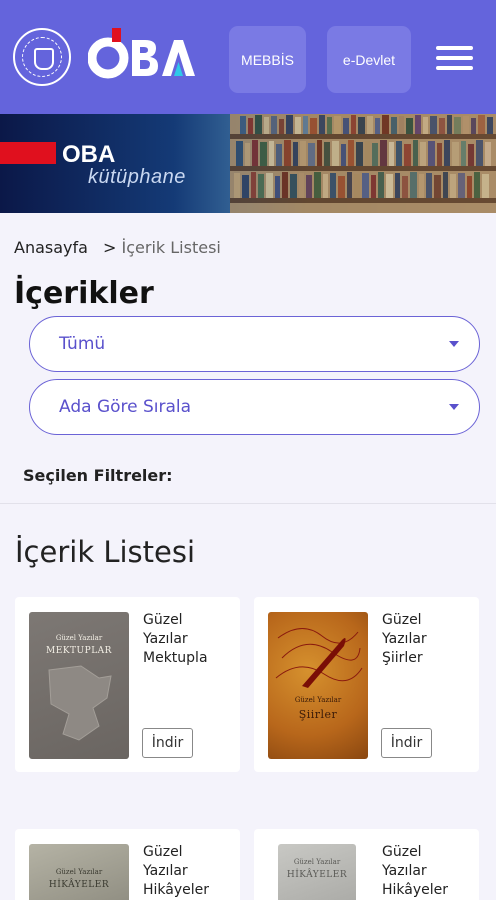 The height and width of the screenshot is (900, 496). I want to click on breadcrumb-current: İçerik Listesi, so click(171, 247).